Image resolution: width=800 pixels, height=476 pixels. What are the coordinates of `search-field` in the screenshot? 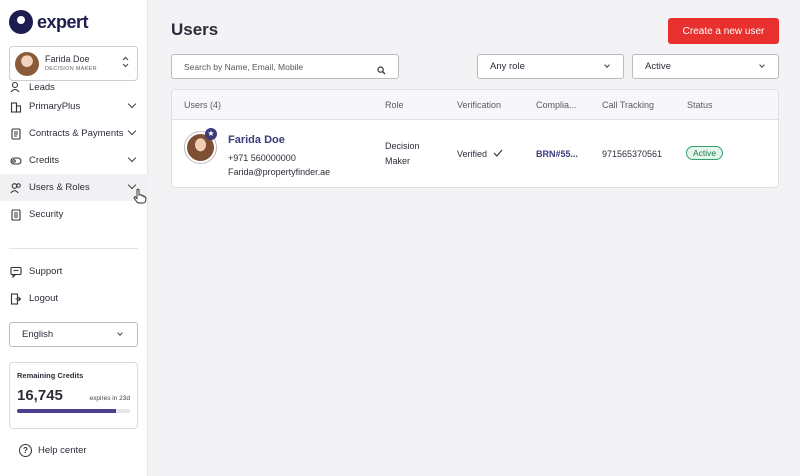 It's located at (285, 66).